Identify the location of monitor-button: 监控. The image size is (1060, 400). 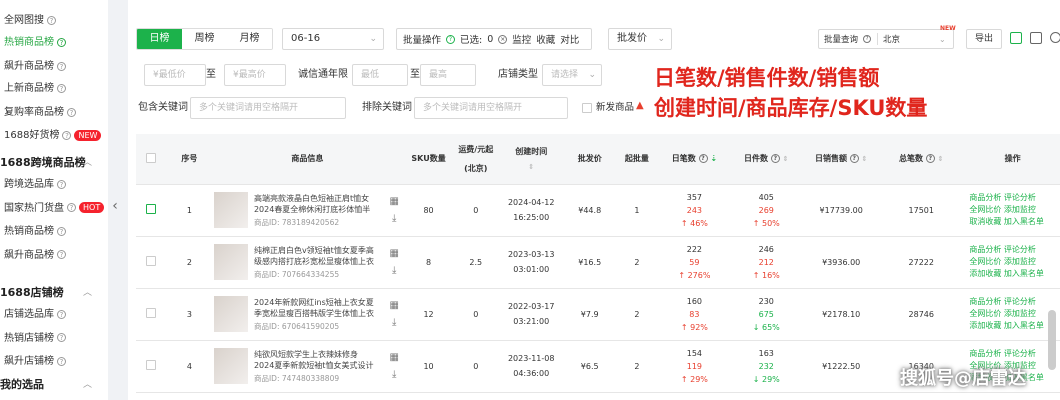
(521, 39).